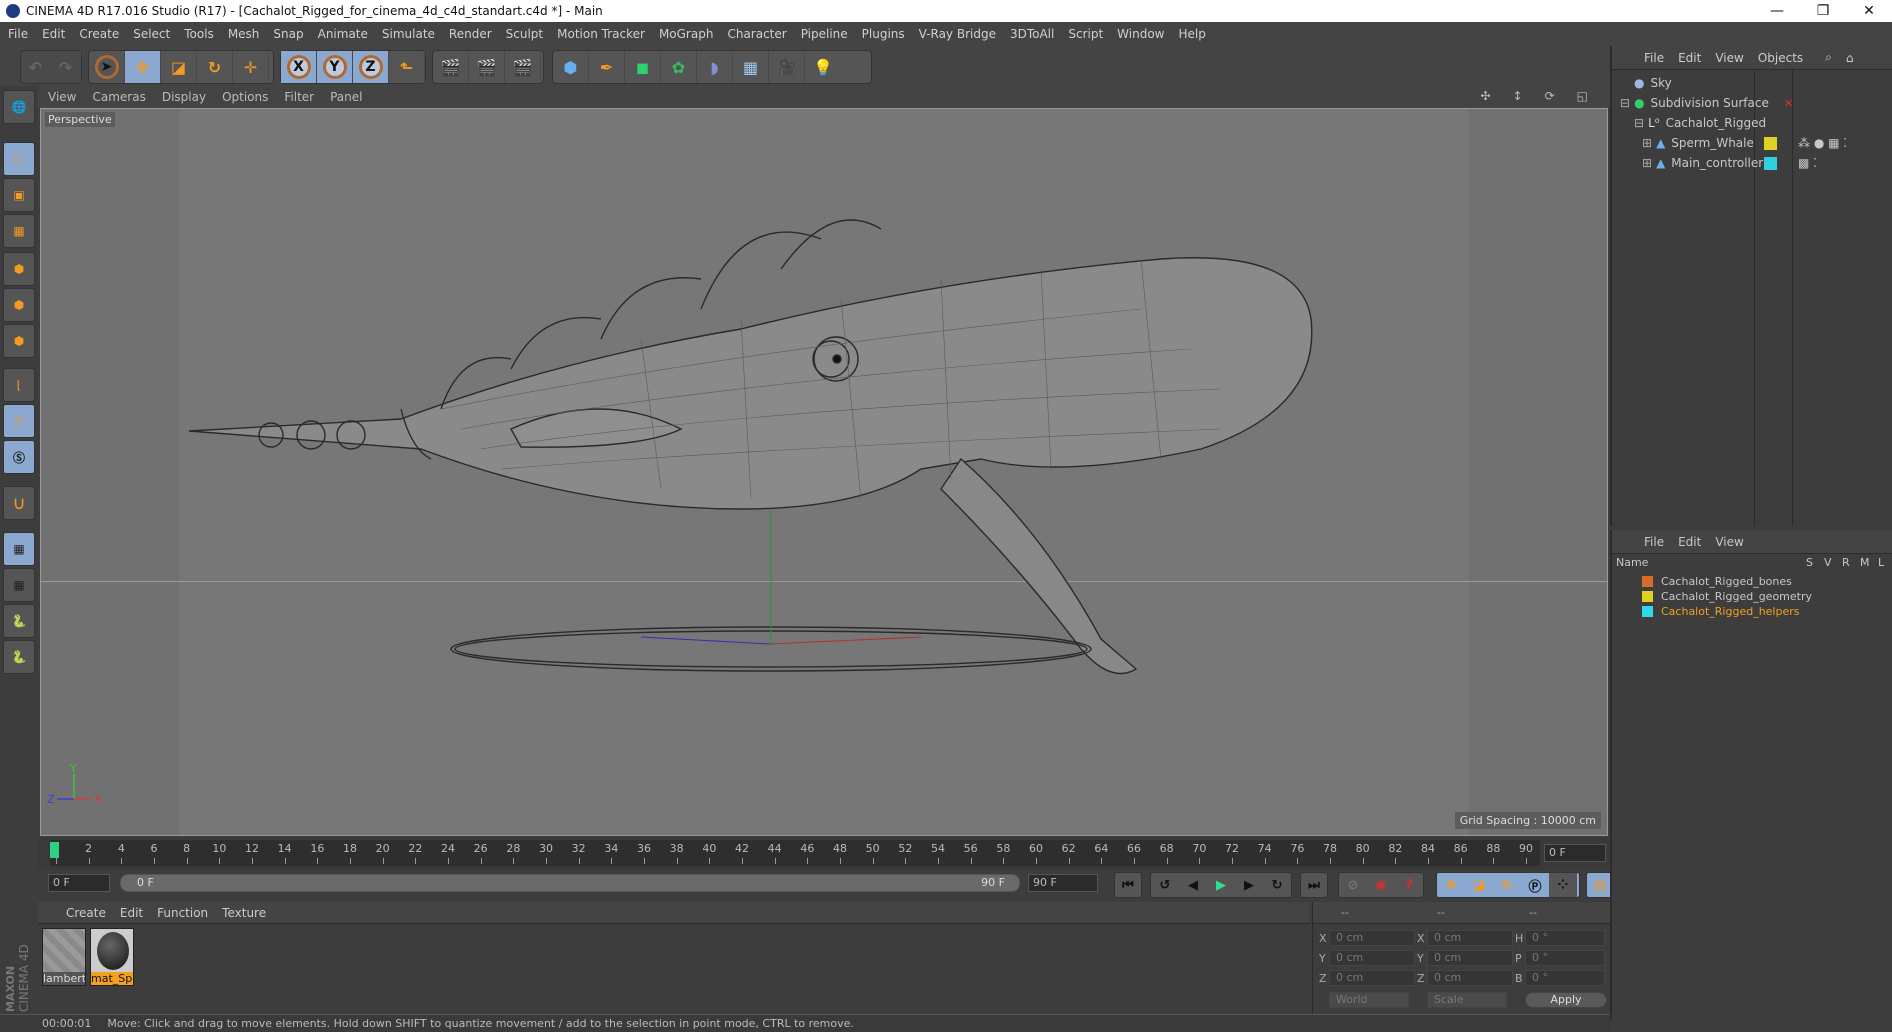 This screenshot has width=1892, height=1032. Describe the element at coordinates (19, 503) in the screenshot. I see `magnet-icon: ∪` at that location.